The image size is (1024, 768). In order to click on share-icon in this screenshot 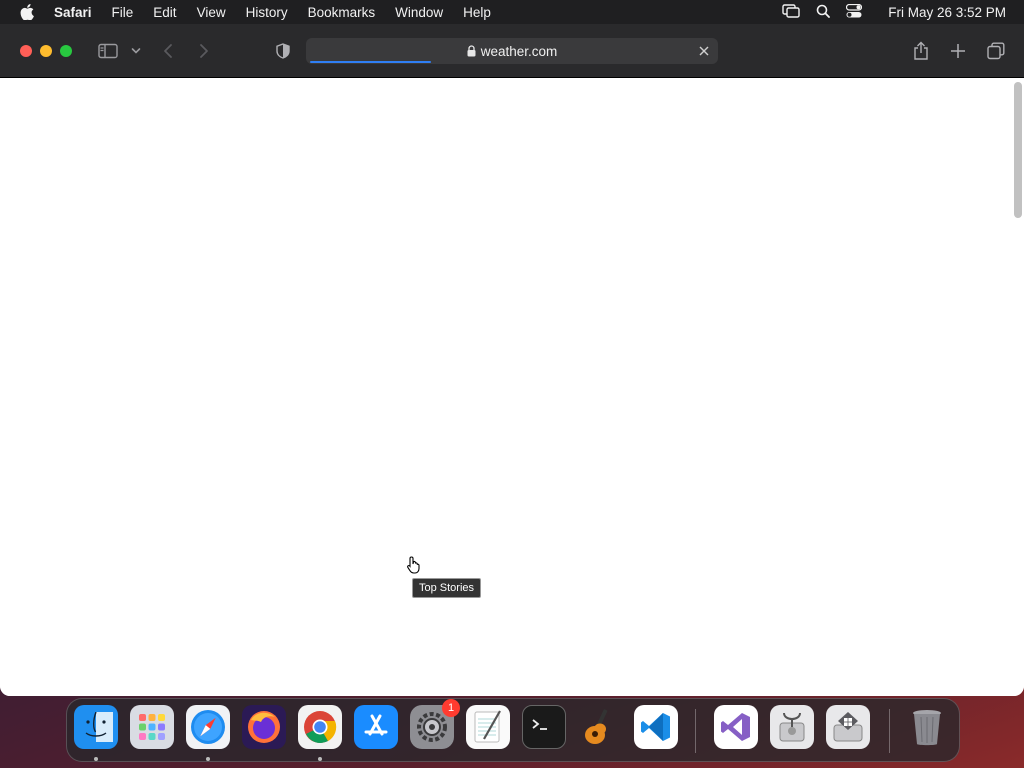, I will do `click(921, 51)`.